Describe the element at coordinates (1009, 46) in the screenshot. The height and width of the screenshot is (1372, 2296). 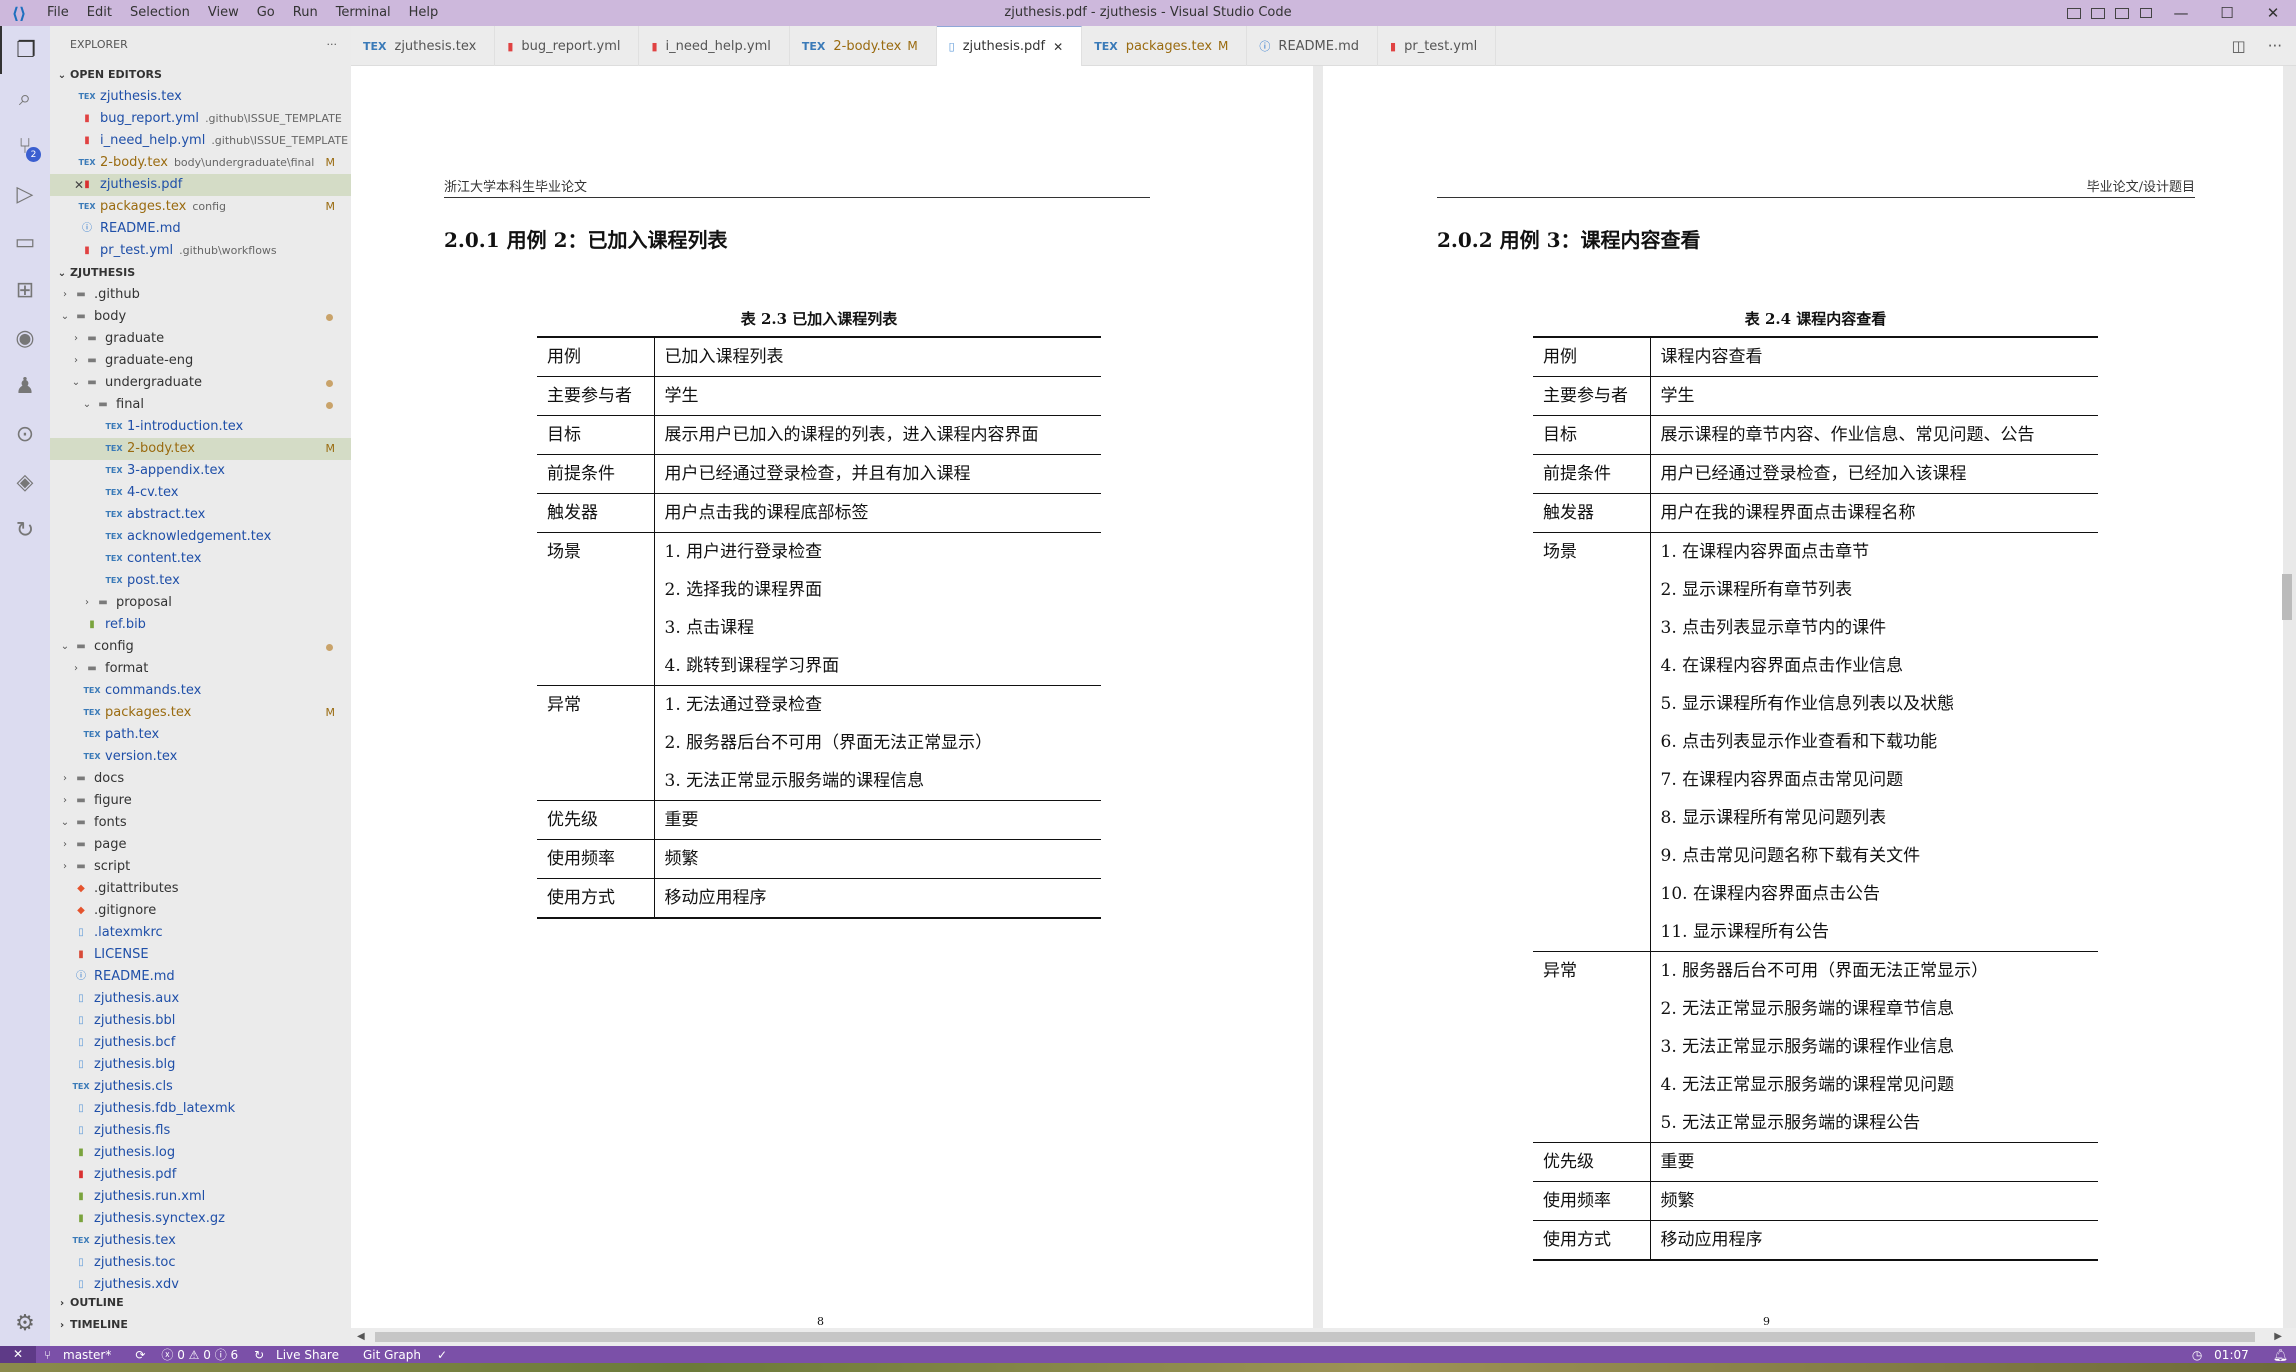
I see `tab-zjuthesis-pdf: ▯ zjuthesis.pdf ✕` at that location.